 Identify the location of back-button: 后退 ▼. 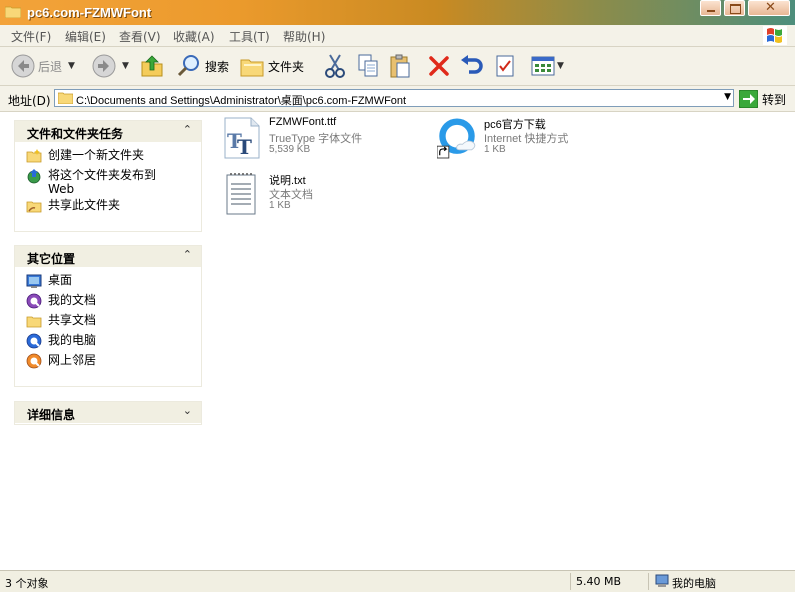
(43, 66).